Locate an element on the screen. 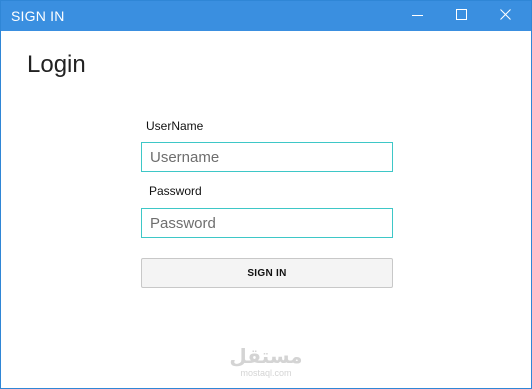 The width and height of the screenshot is (532, 389). close-button is located at coordinates (507, 16).